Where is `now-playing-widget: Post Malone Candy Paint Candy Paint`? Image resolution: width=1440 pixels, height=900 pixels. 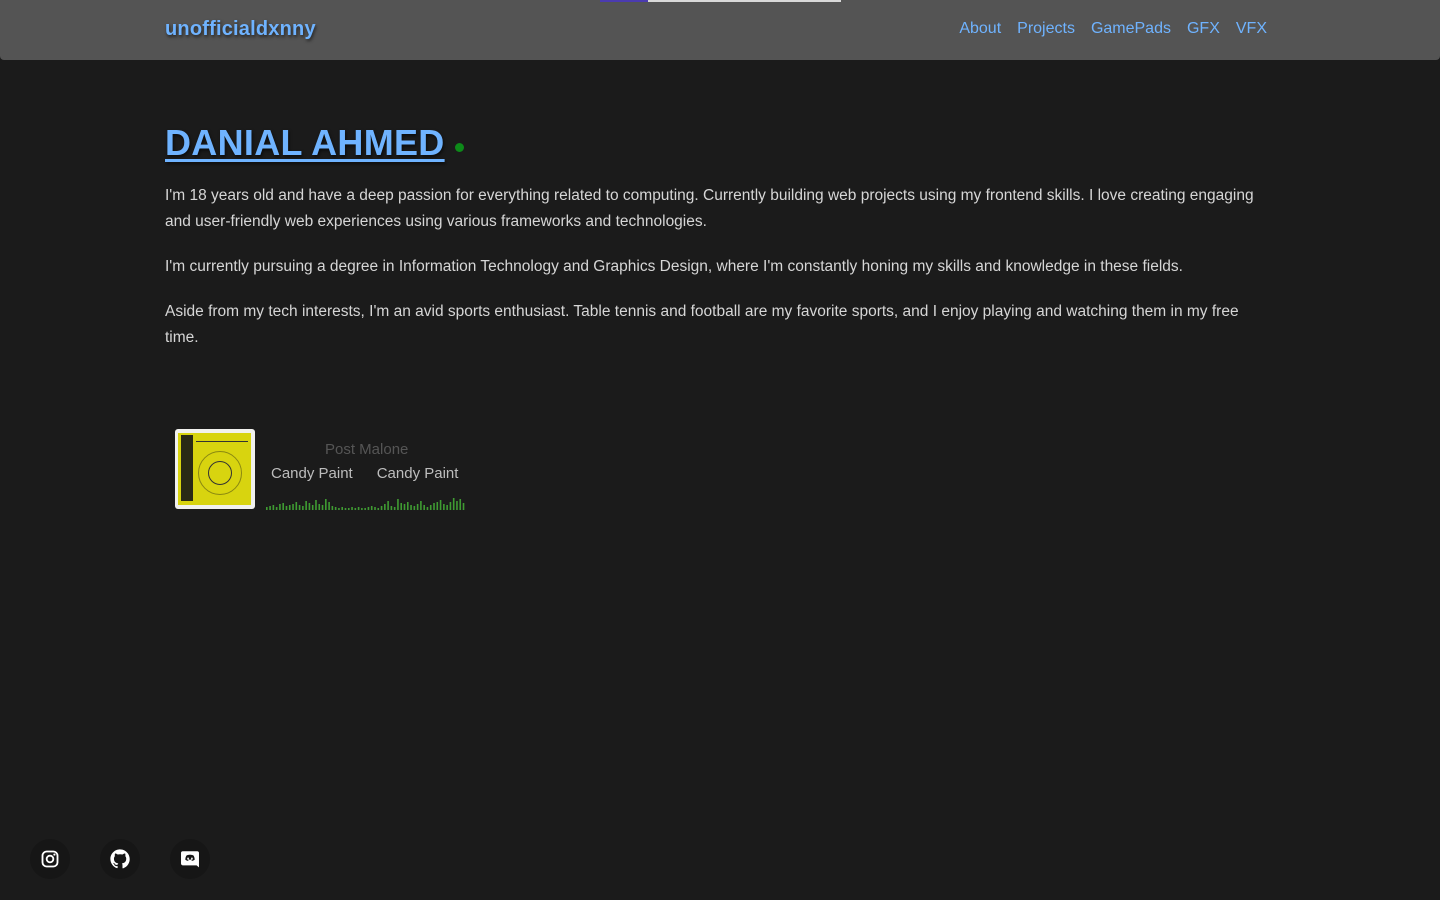
now-playing-widget: Post Malone Candy Paint Candy Paint is located at coordinates (325, 471).